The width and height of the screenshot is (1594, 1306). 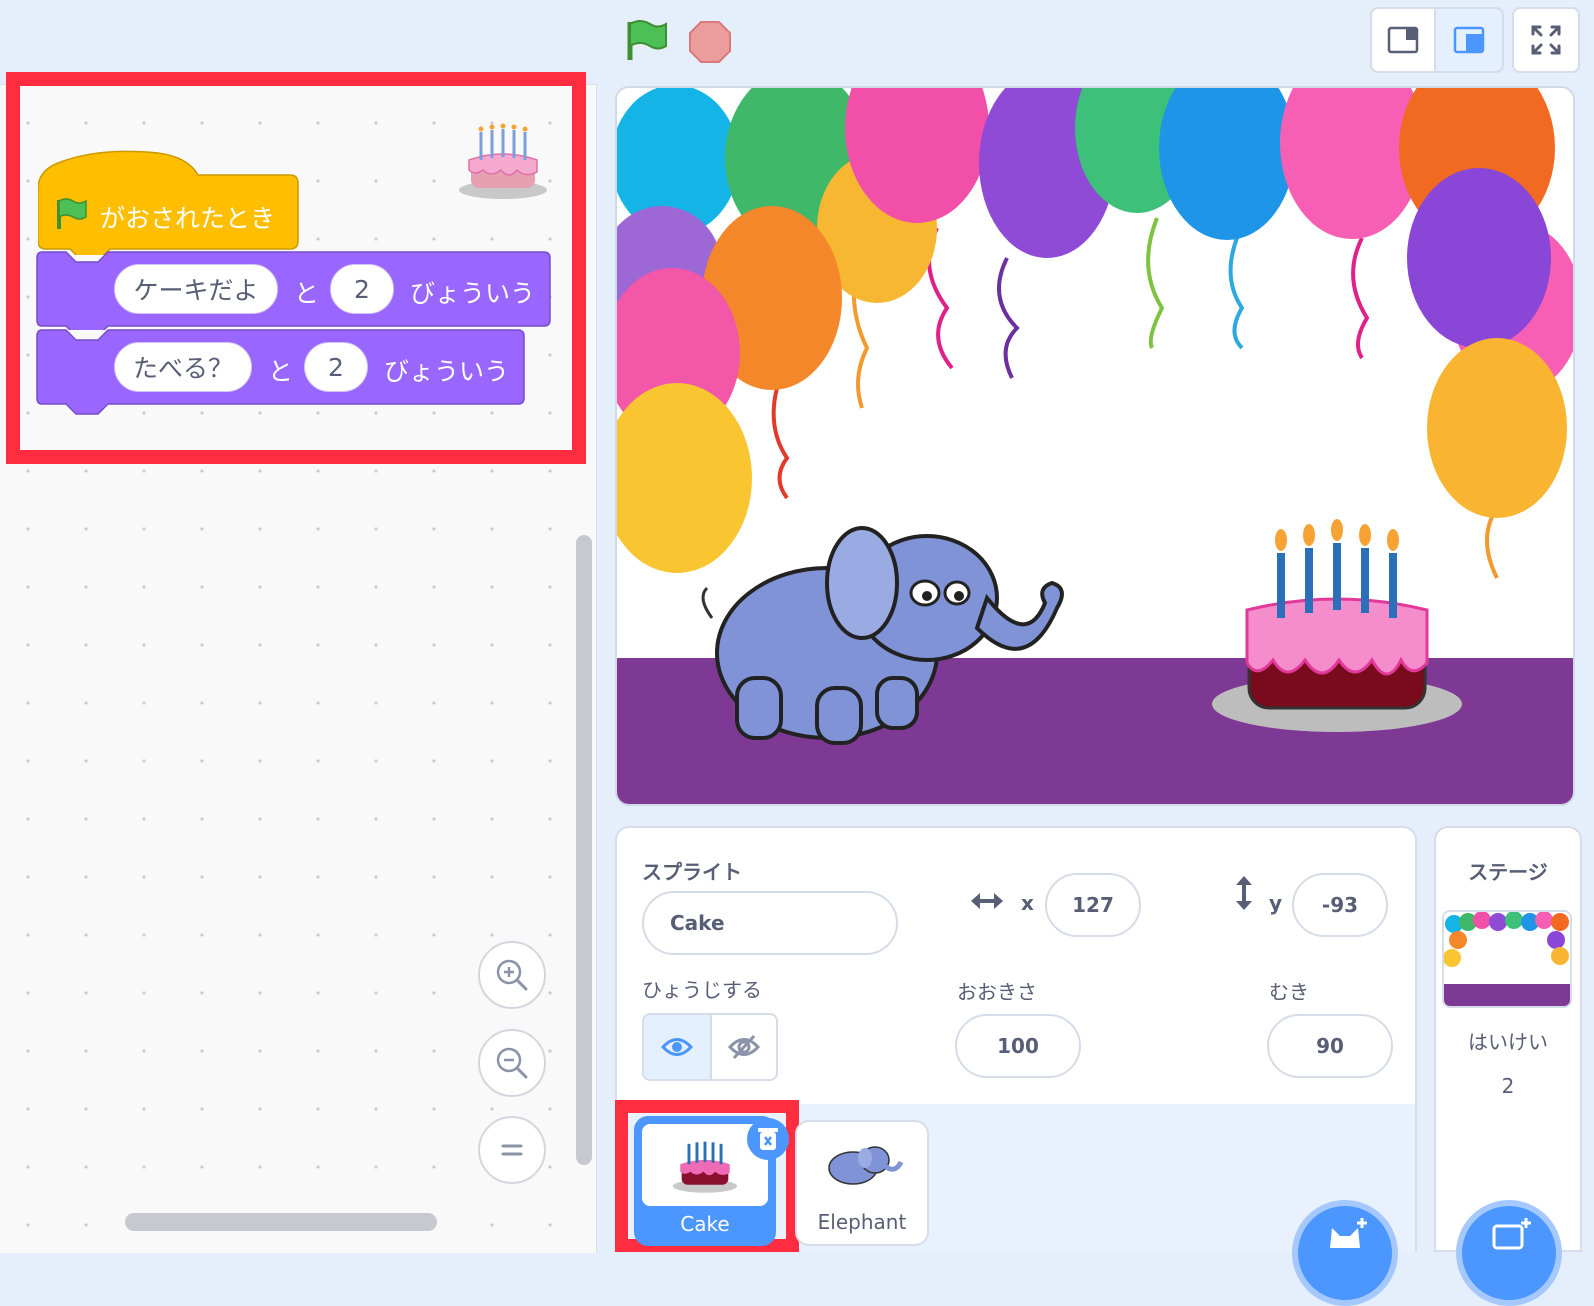 I want to click on y-position-input: -93, so click(x=1340, y=905).